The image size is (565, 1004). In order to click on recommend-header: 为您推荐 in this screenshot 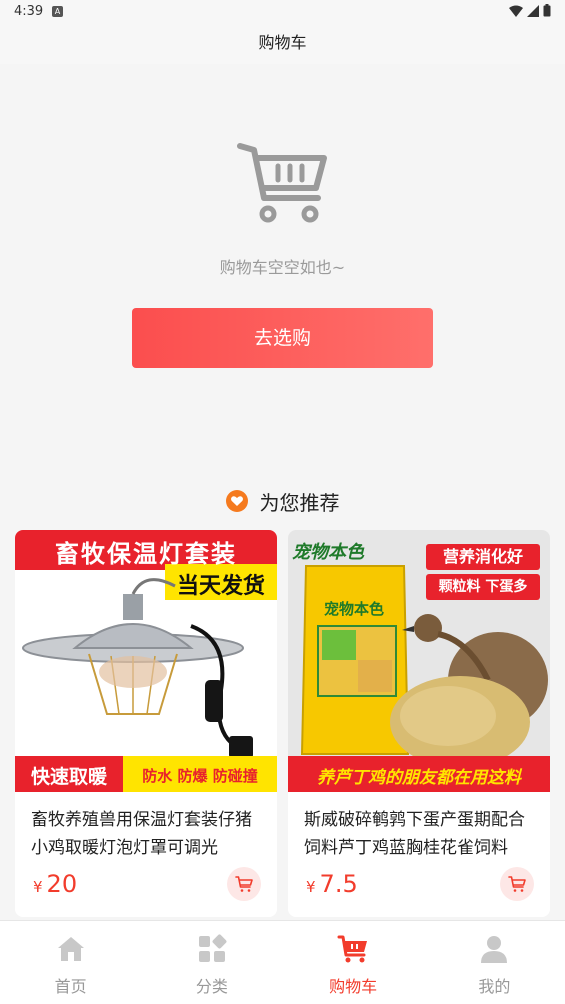, I will do `click(282, 501)`.